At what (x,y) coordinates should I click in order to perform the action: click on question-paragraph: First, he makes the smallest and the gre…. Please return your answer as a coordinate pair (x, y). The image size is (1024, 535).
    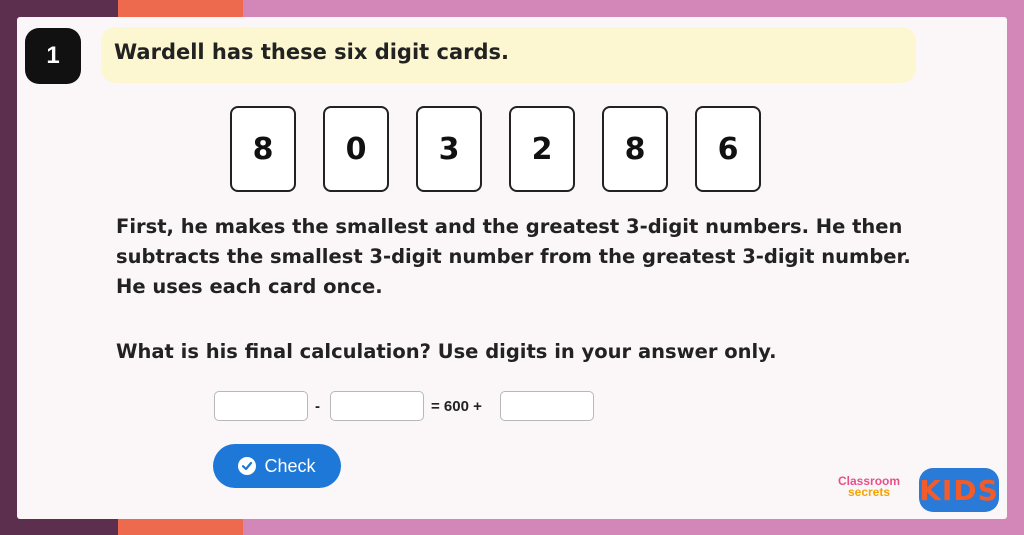
    Looking at the image, I should click on (513, 256).